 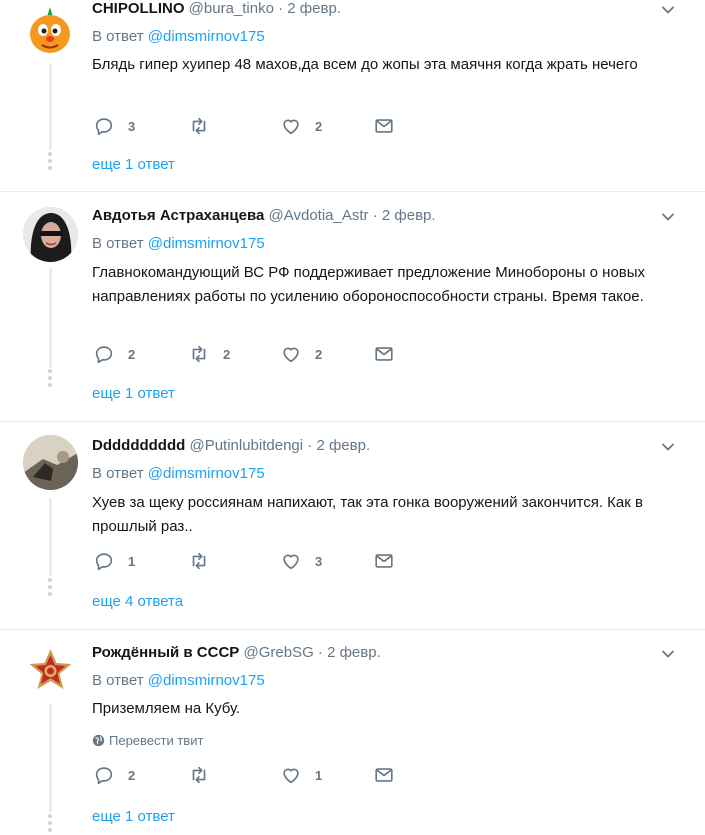 I want to click on like-button: 1, so click(x=300, y=775).